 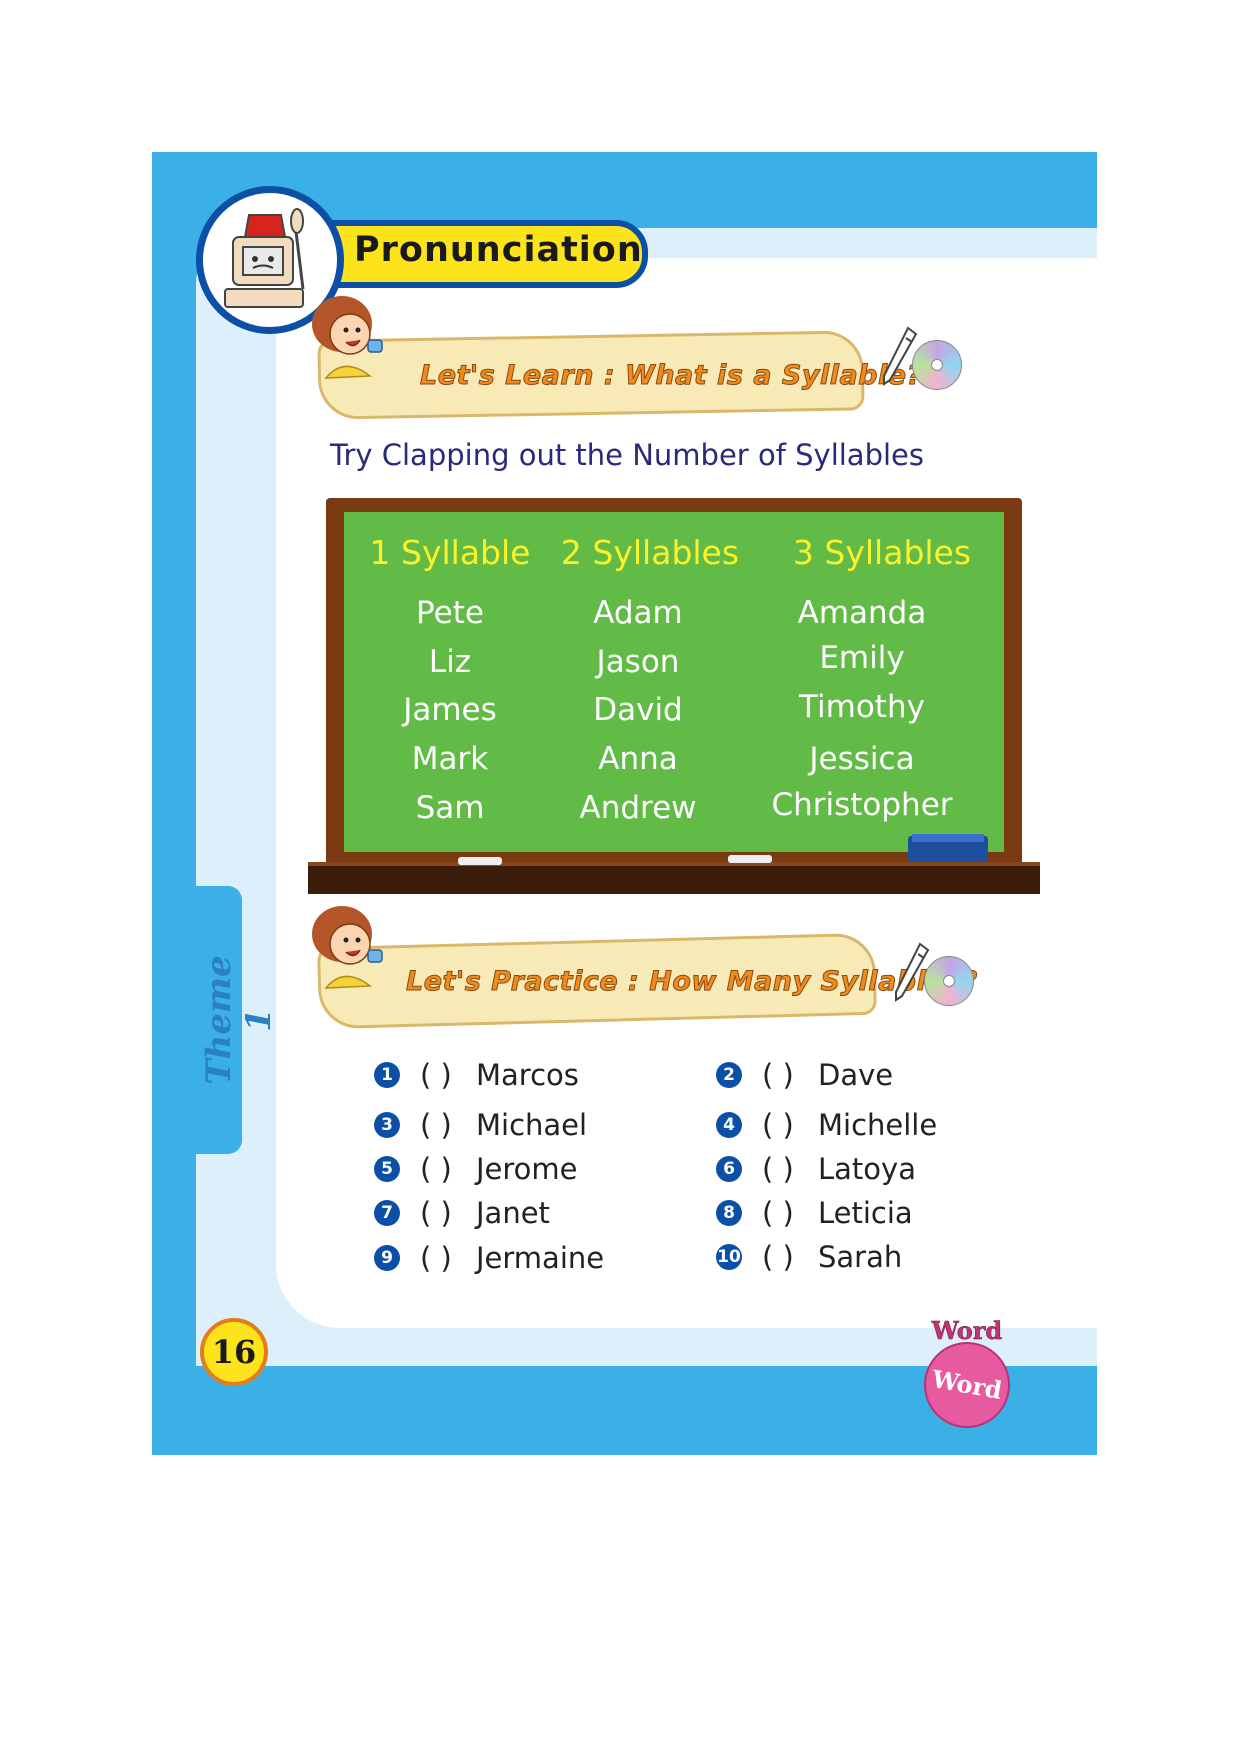 What do you see at coordinates (638, 808) in the screenshot?
I see `chalkboard-name: Andrew` at bounding box center [638, 808].